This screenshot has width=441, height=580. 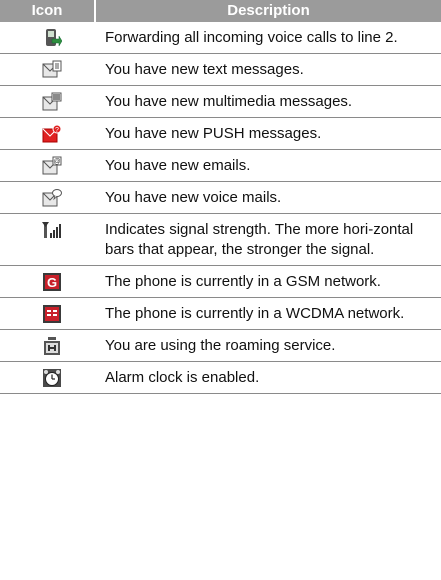 What do you see at coordinates (52, 346) in the screenshot?
I see `roaming-icon` at bounding box center [52, 346].